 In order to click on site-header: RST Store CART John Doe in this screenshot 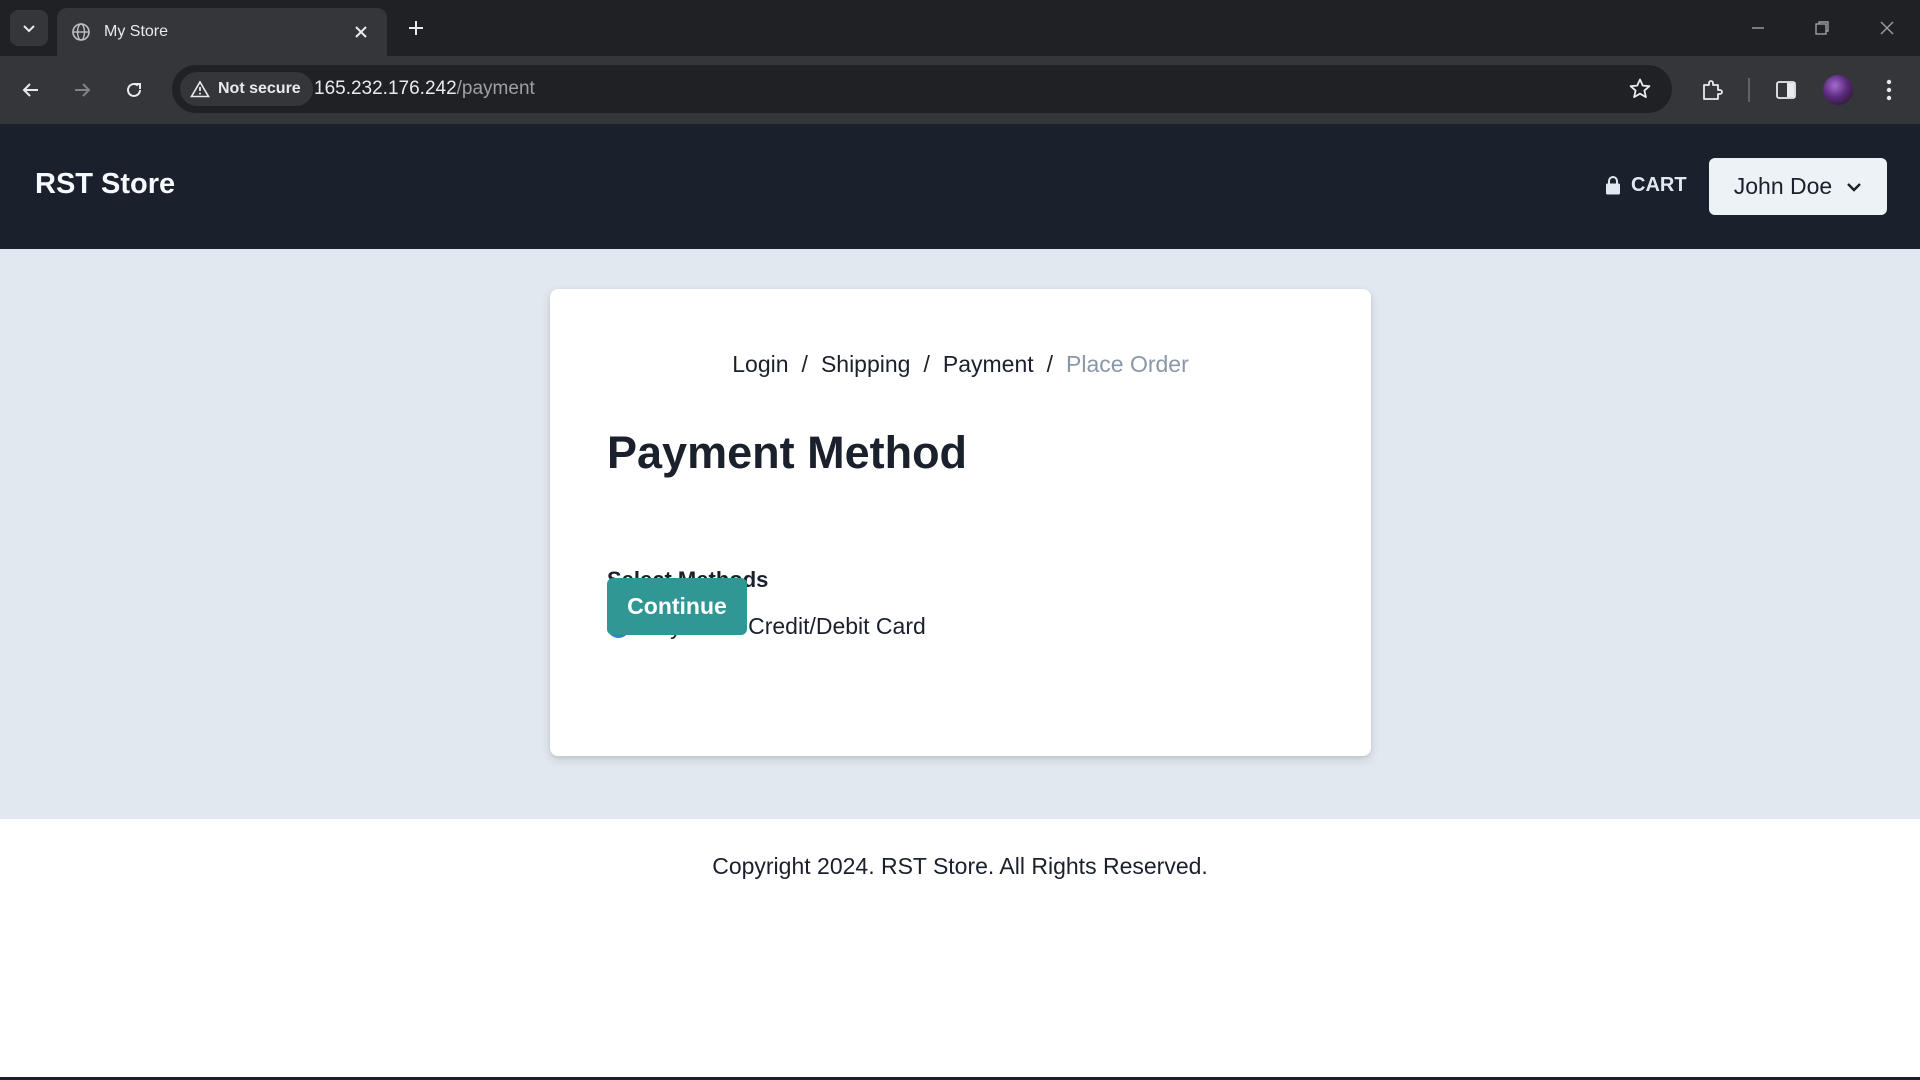, I will do `click(960, 186)`.